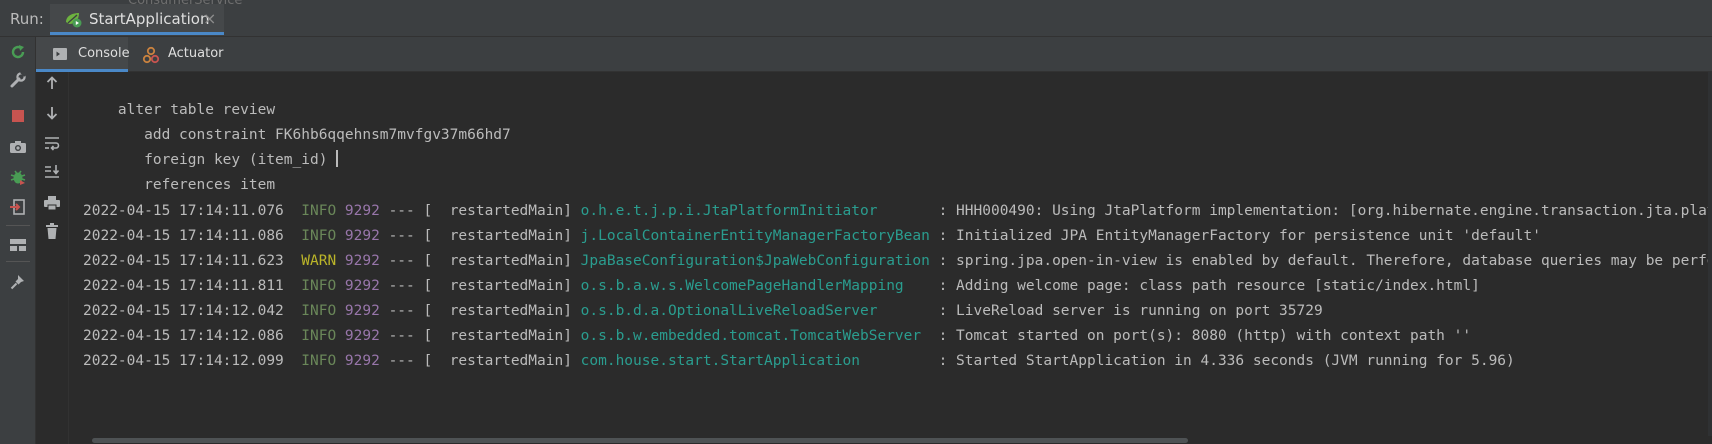 The image size is (1712, 444). What do you see at coordinates (52, 83) in the screenshot?
I see `arrow-up-icon` at bounding box center [52, 83].